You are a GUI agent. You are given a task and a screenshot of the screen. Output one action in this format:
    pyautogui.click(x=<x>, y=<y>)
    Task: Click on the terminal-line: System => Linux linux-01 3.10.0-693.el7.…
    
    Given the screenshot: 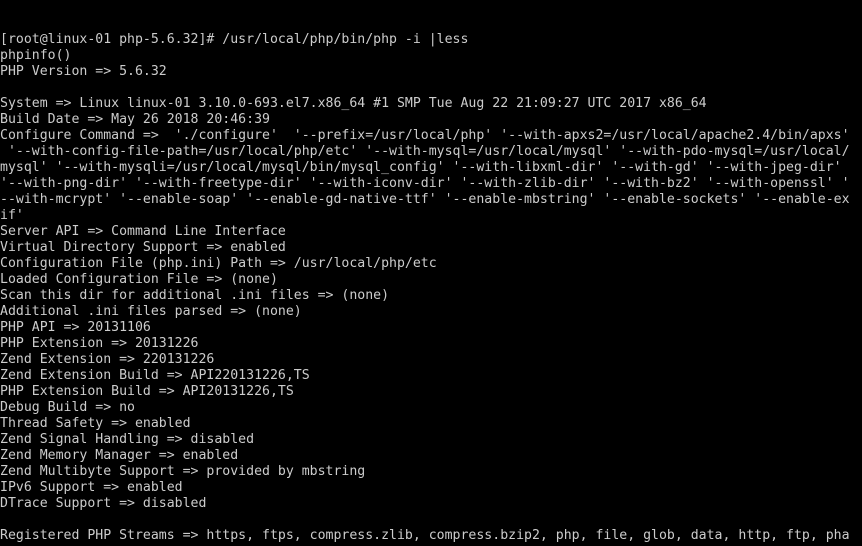 What is the action you would take?
    pyautogui.click(x=353, y=103)
    